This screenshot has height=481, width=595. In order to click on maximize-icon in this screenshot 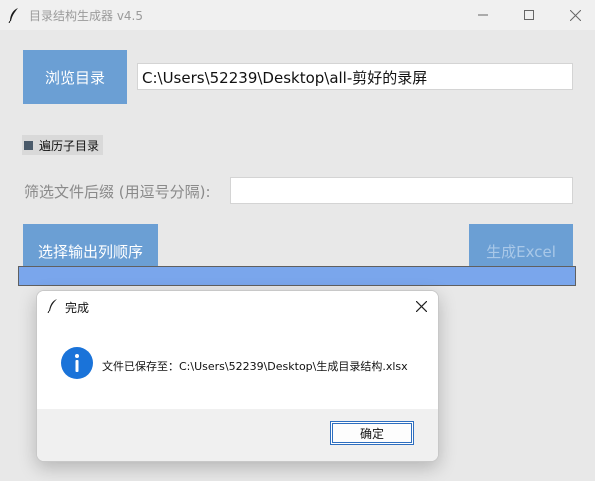, I will do `click(529, 15)`.